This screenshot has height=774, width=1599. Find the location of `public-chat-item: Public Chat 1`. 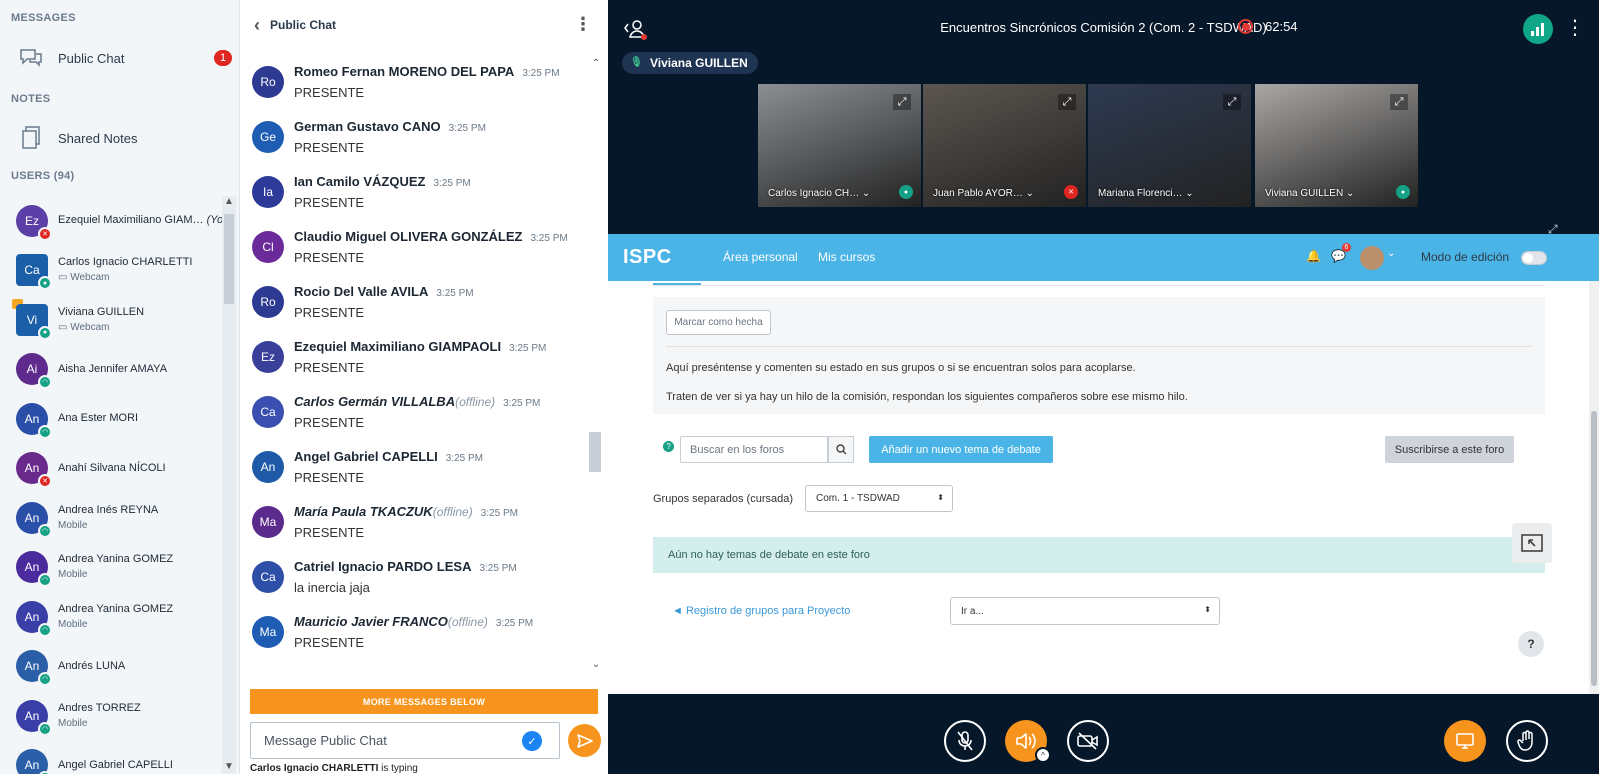

public-chat-item: Public Chat 1 is located at coordinates (119, 58).